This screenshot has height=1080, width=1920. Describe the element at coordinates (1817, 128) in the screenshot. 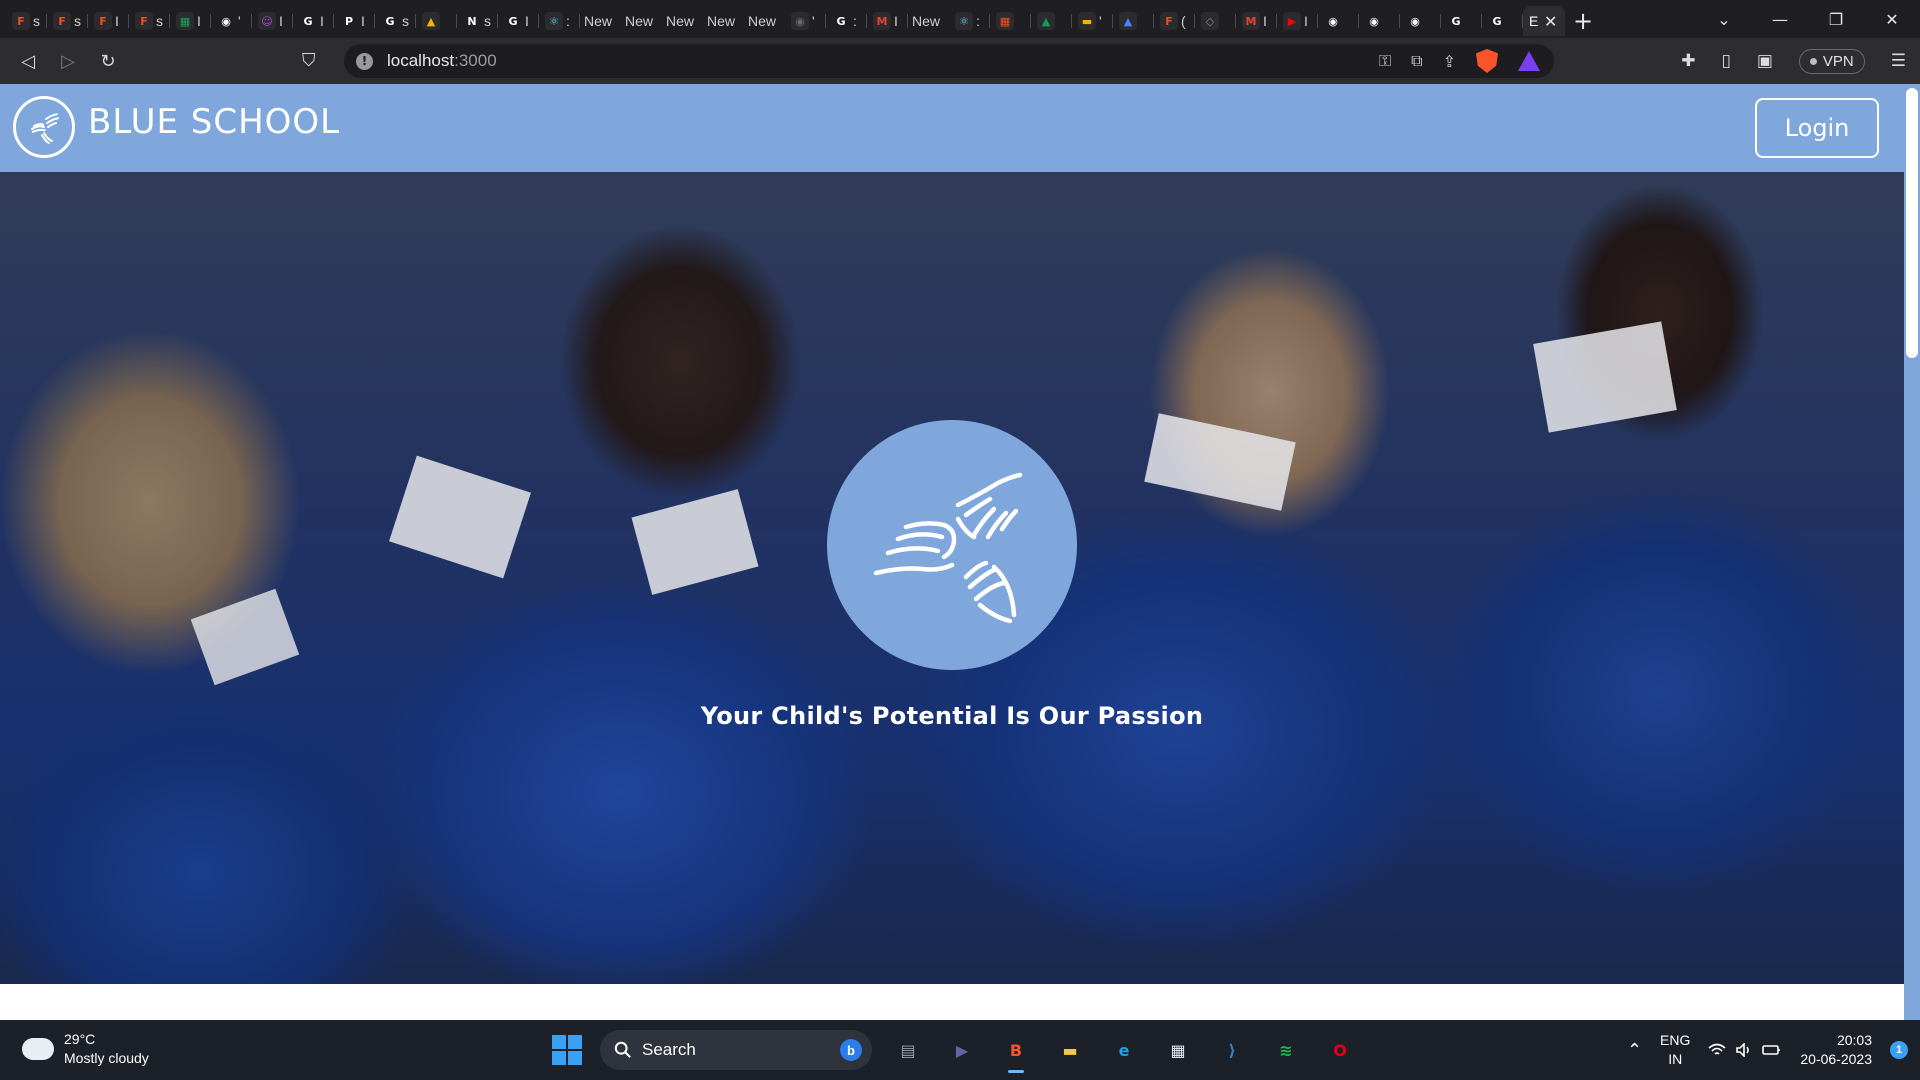

I see `login-button: Login` at that location.